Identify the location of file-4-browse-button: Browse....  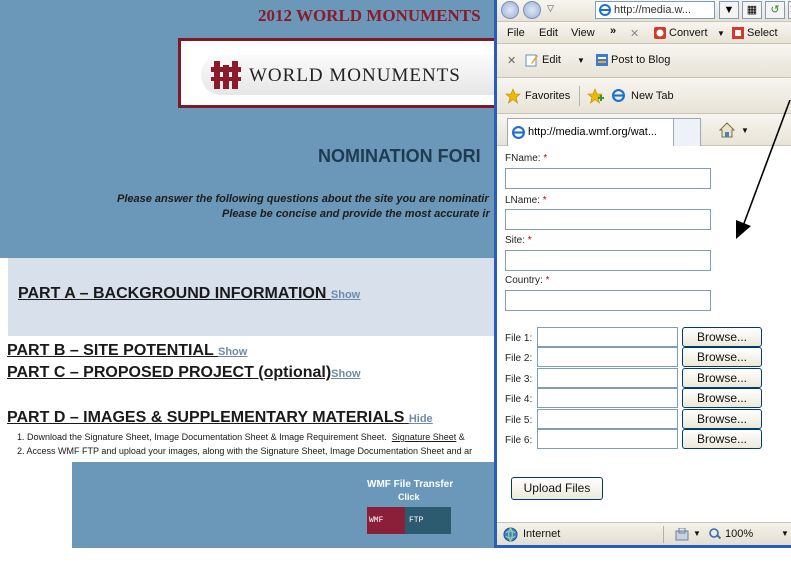
(722, 398).